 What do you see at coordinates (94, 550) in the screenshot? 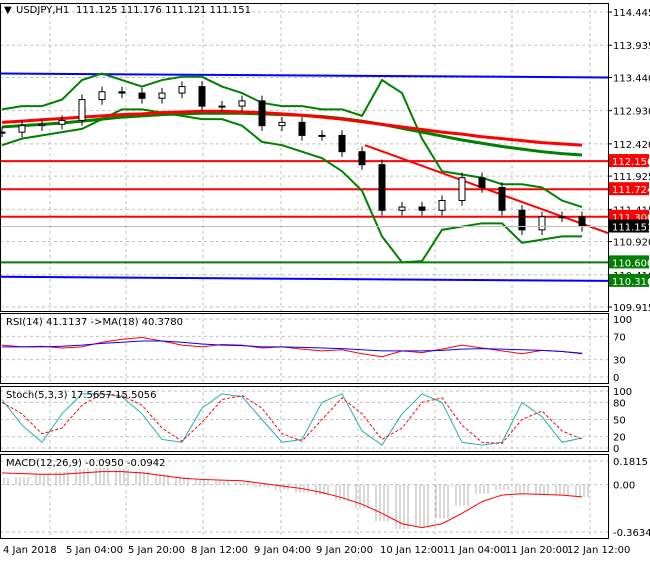
I see `x-tick-label: 5 Jan 04:00` at bounding box center [94, 550].